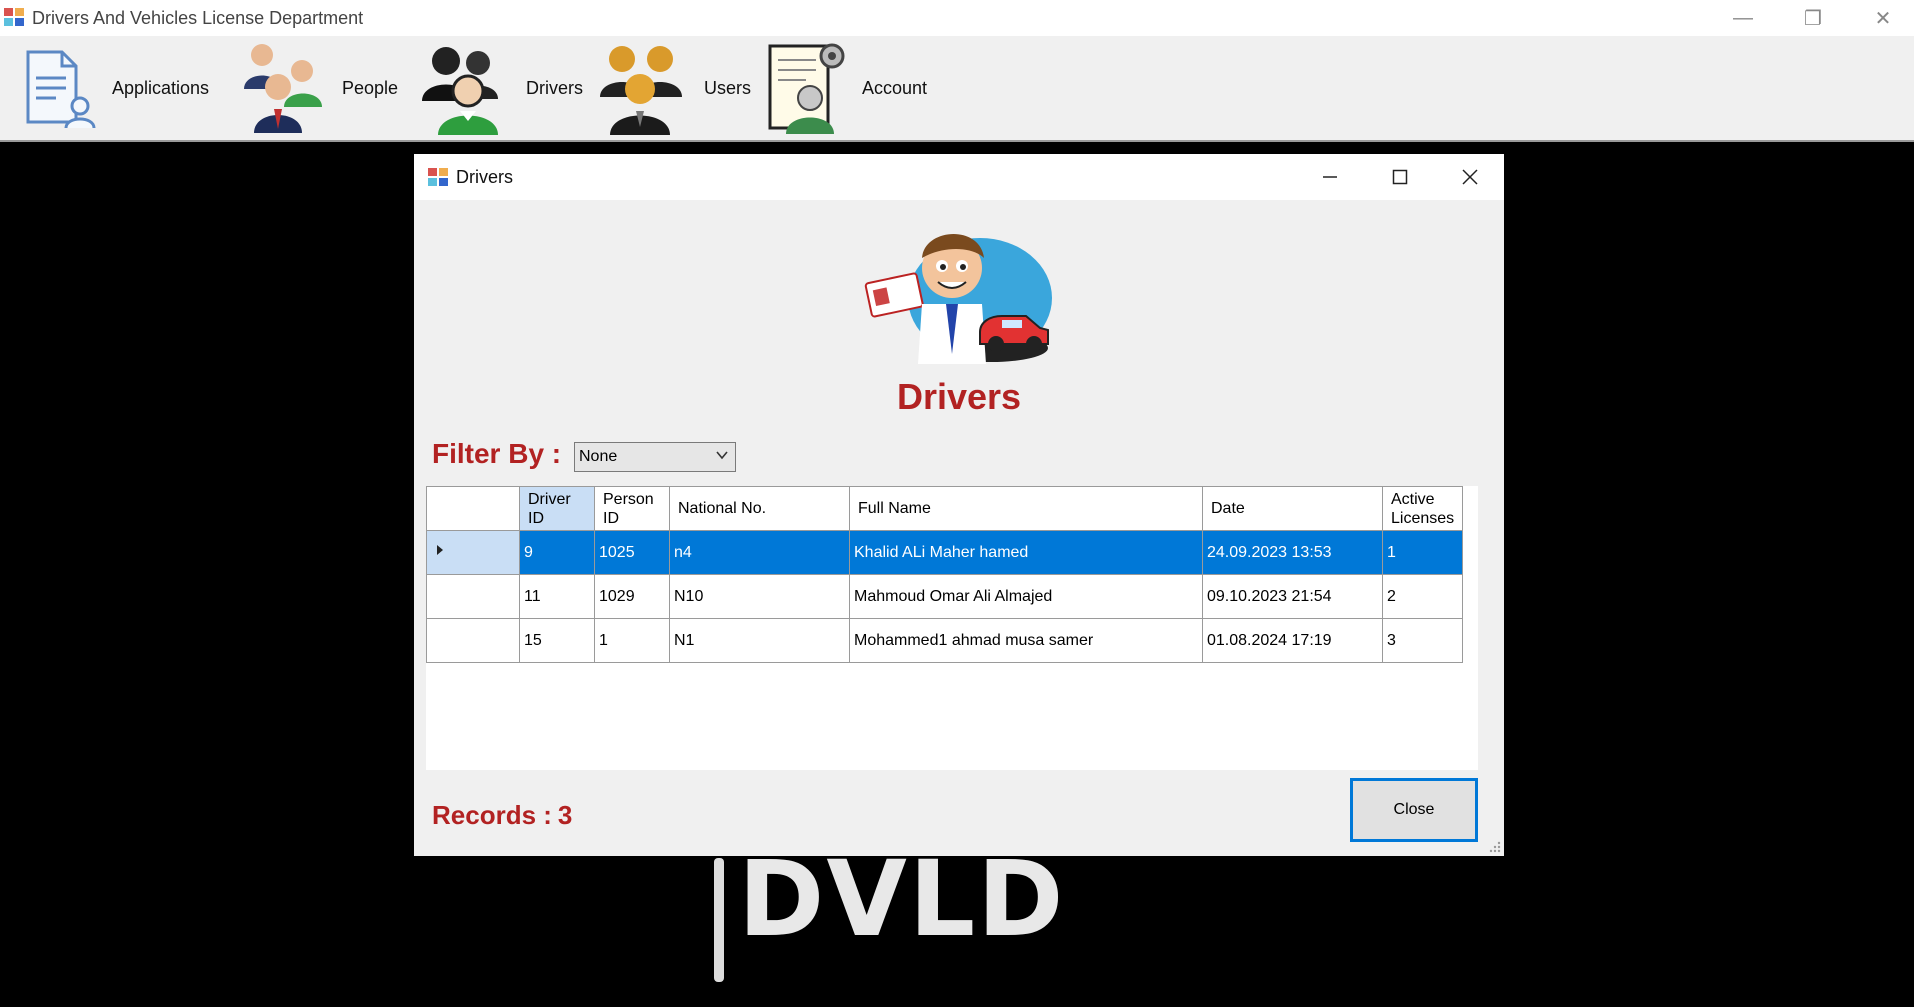 The image size is (1914, 1007). What do you see at coordinates (473, 508) in the screenshot?
I see `row-header-corner` at bounding box center [473, 508].